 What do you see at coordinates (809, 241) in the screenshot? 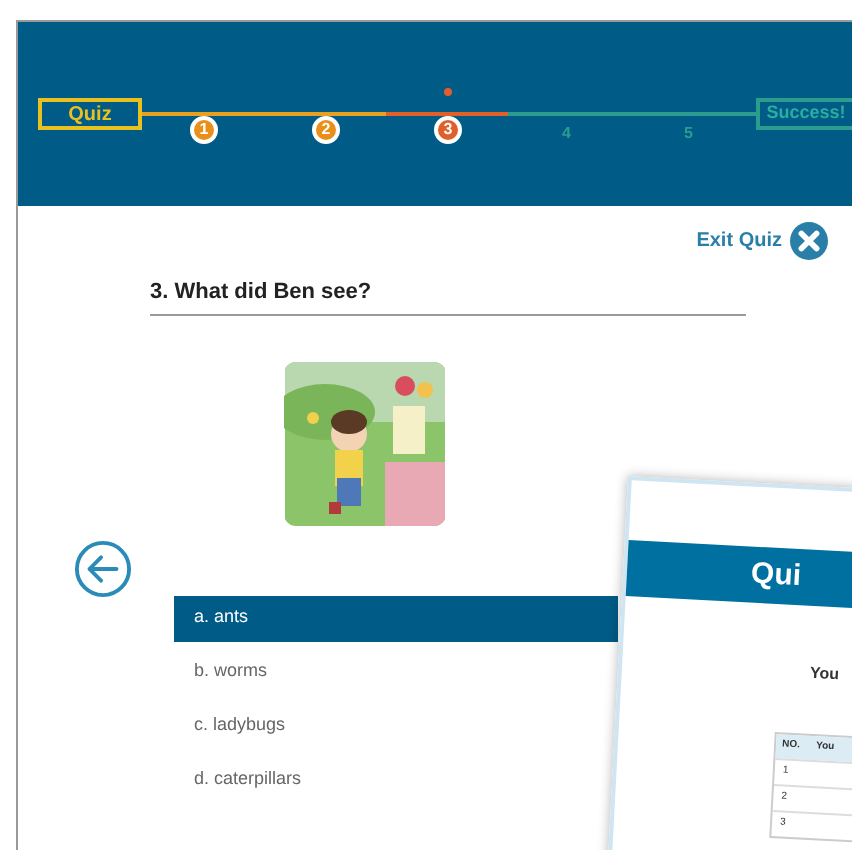
I see `close-icon` at bounding box center [809, 241].